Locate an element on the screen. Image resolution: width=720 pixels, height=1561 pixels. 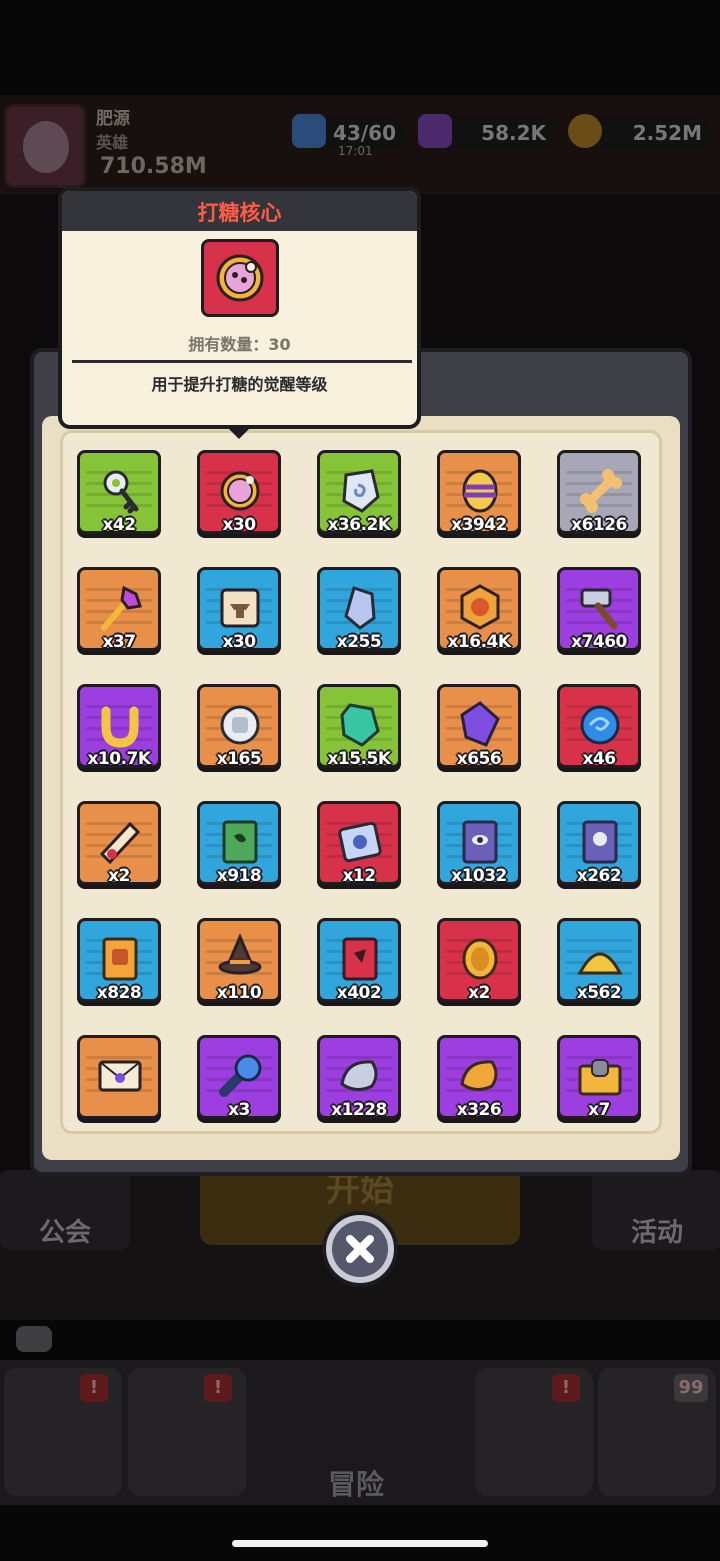
inventory-item-red-book: x402 is located at coordinates (359, 960).